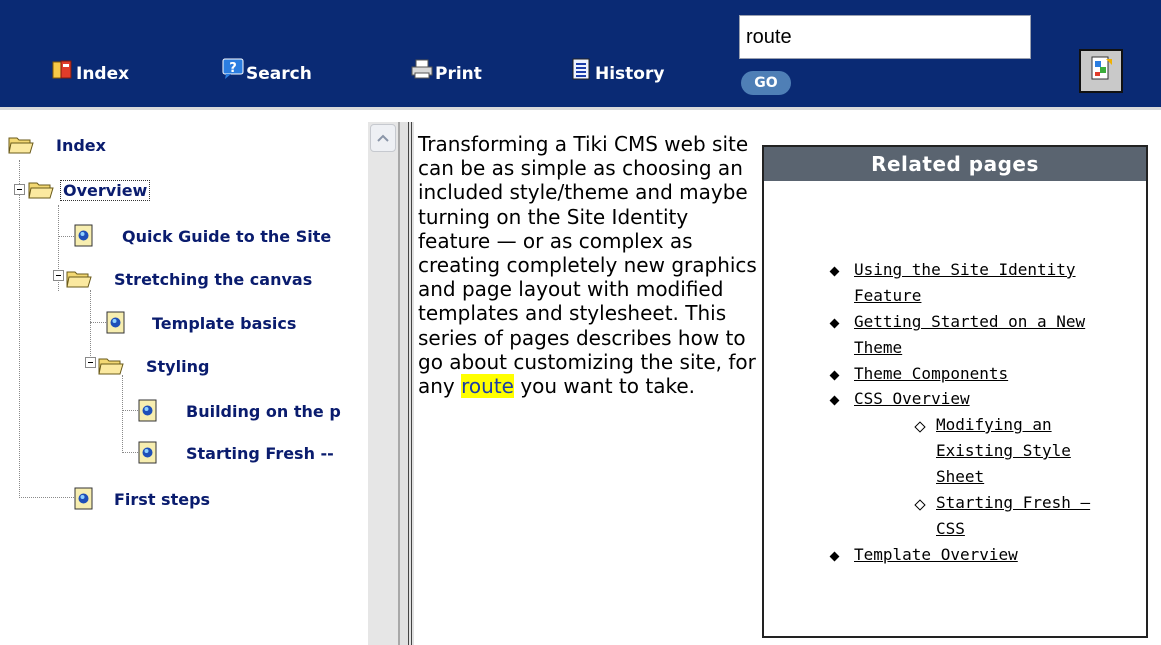 Image resolution: width=1161 pixels, height=645 pixels. Describe the element at coordinates (630, 74) in the screenshot. I see `history-label: History` at that location.